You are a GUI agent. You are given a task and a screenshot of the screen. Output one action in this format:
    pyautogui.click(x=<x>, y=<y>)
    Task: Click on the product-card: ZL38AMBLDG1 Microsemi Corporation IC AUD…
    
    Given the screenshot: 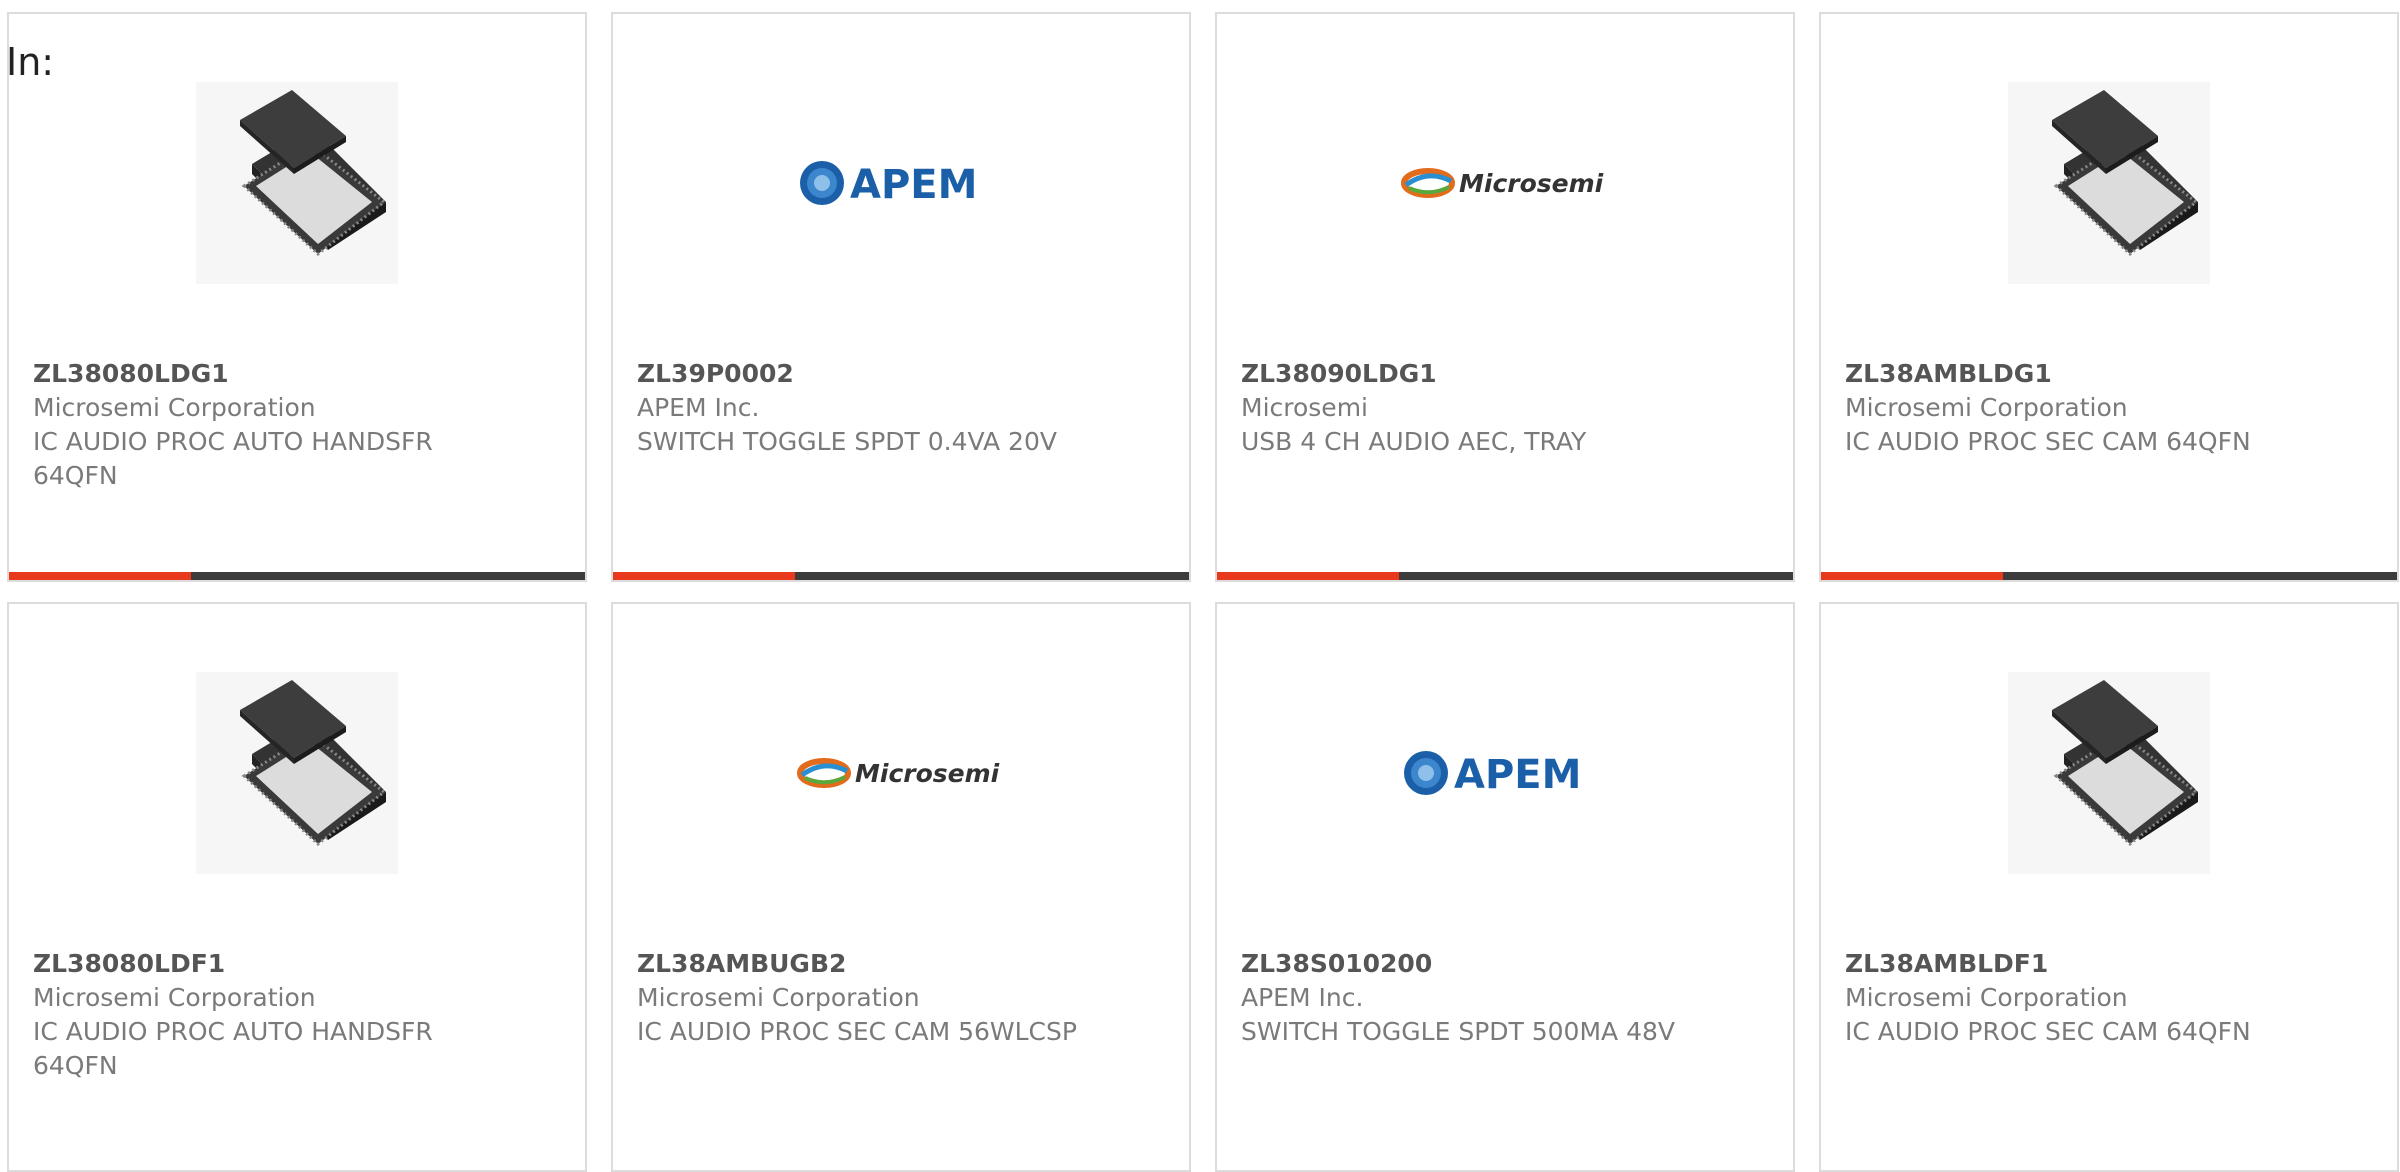 What is the action you would take?
    pyautogui.click(x=2109, y=297)
    